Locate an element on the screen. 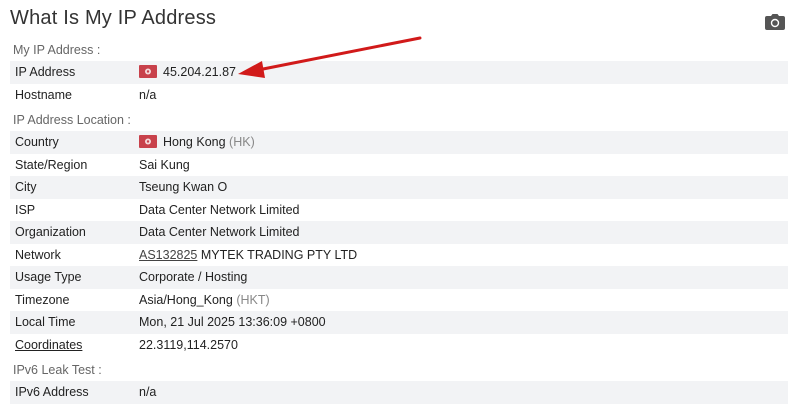 This screenshot has width=800, height=409. page-title: What Is My IP Address is located at coordinates (113, 18).